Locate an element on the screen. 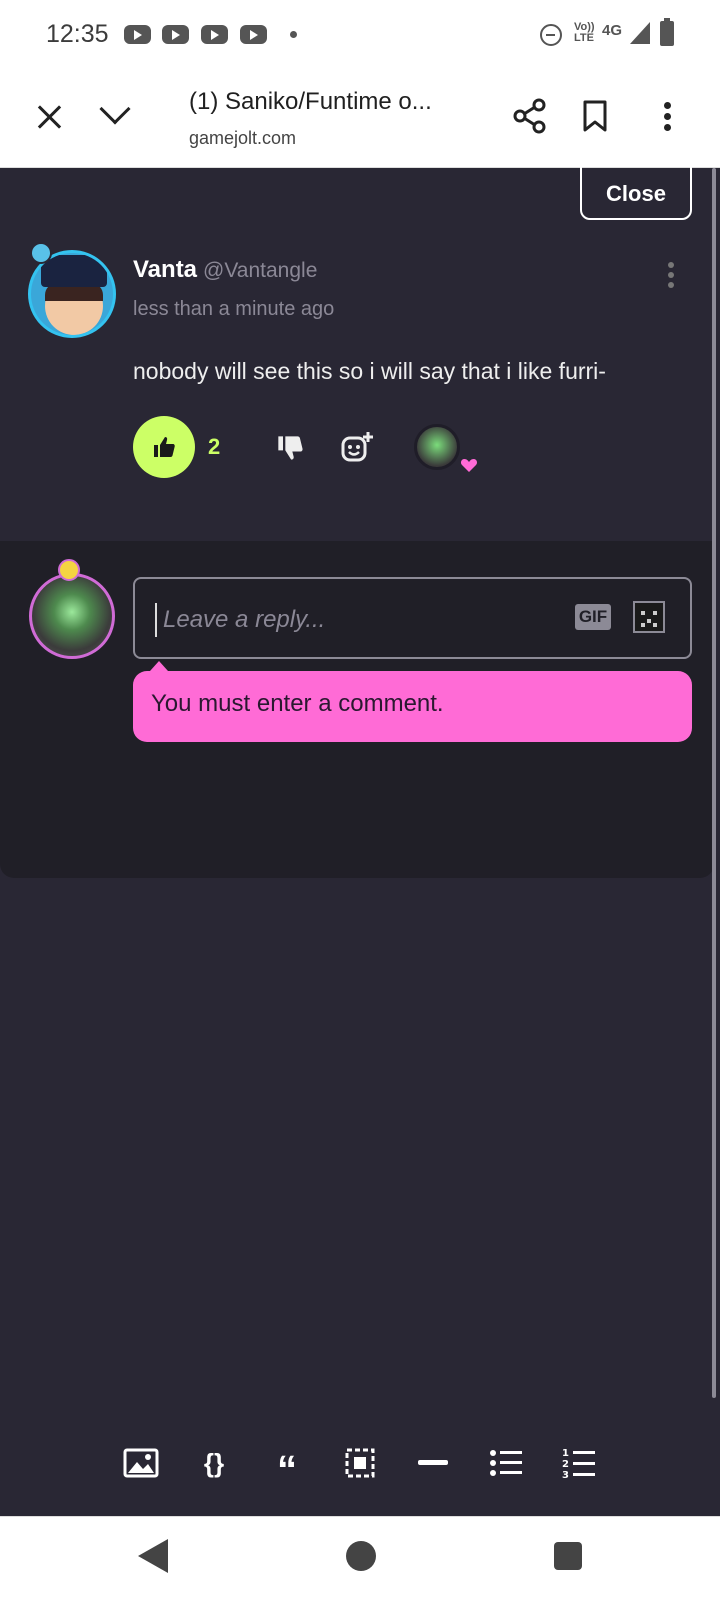  close-button: Close is located at coordinates (636, 189).